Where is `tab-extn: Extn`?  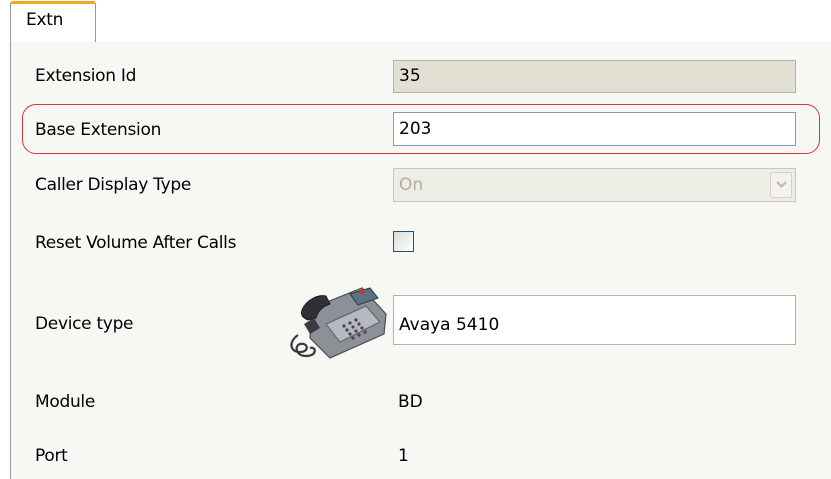
tab-extn: Extn is located at coordinates (53, 21).